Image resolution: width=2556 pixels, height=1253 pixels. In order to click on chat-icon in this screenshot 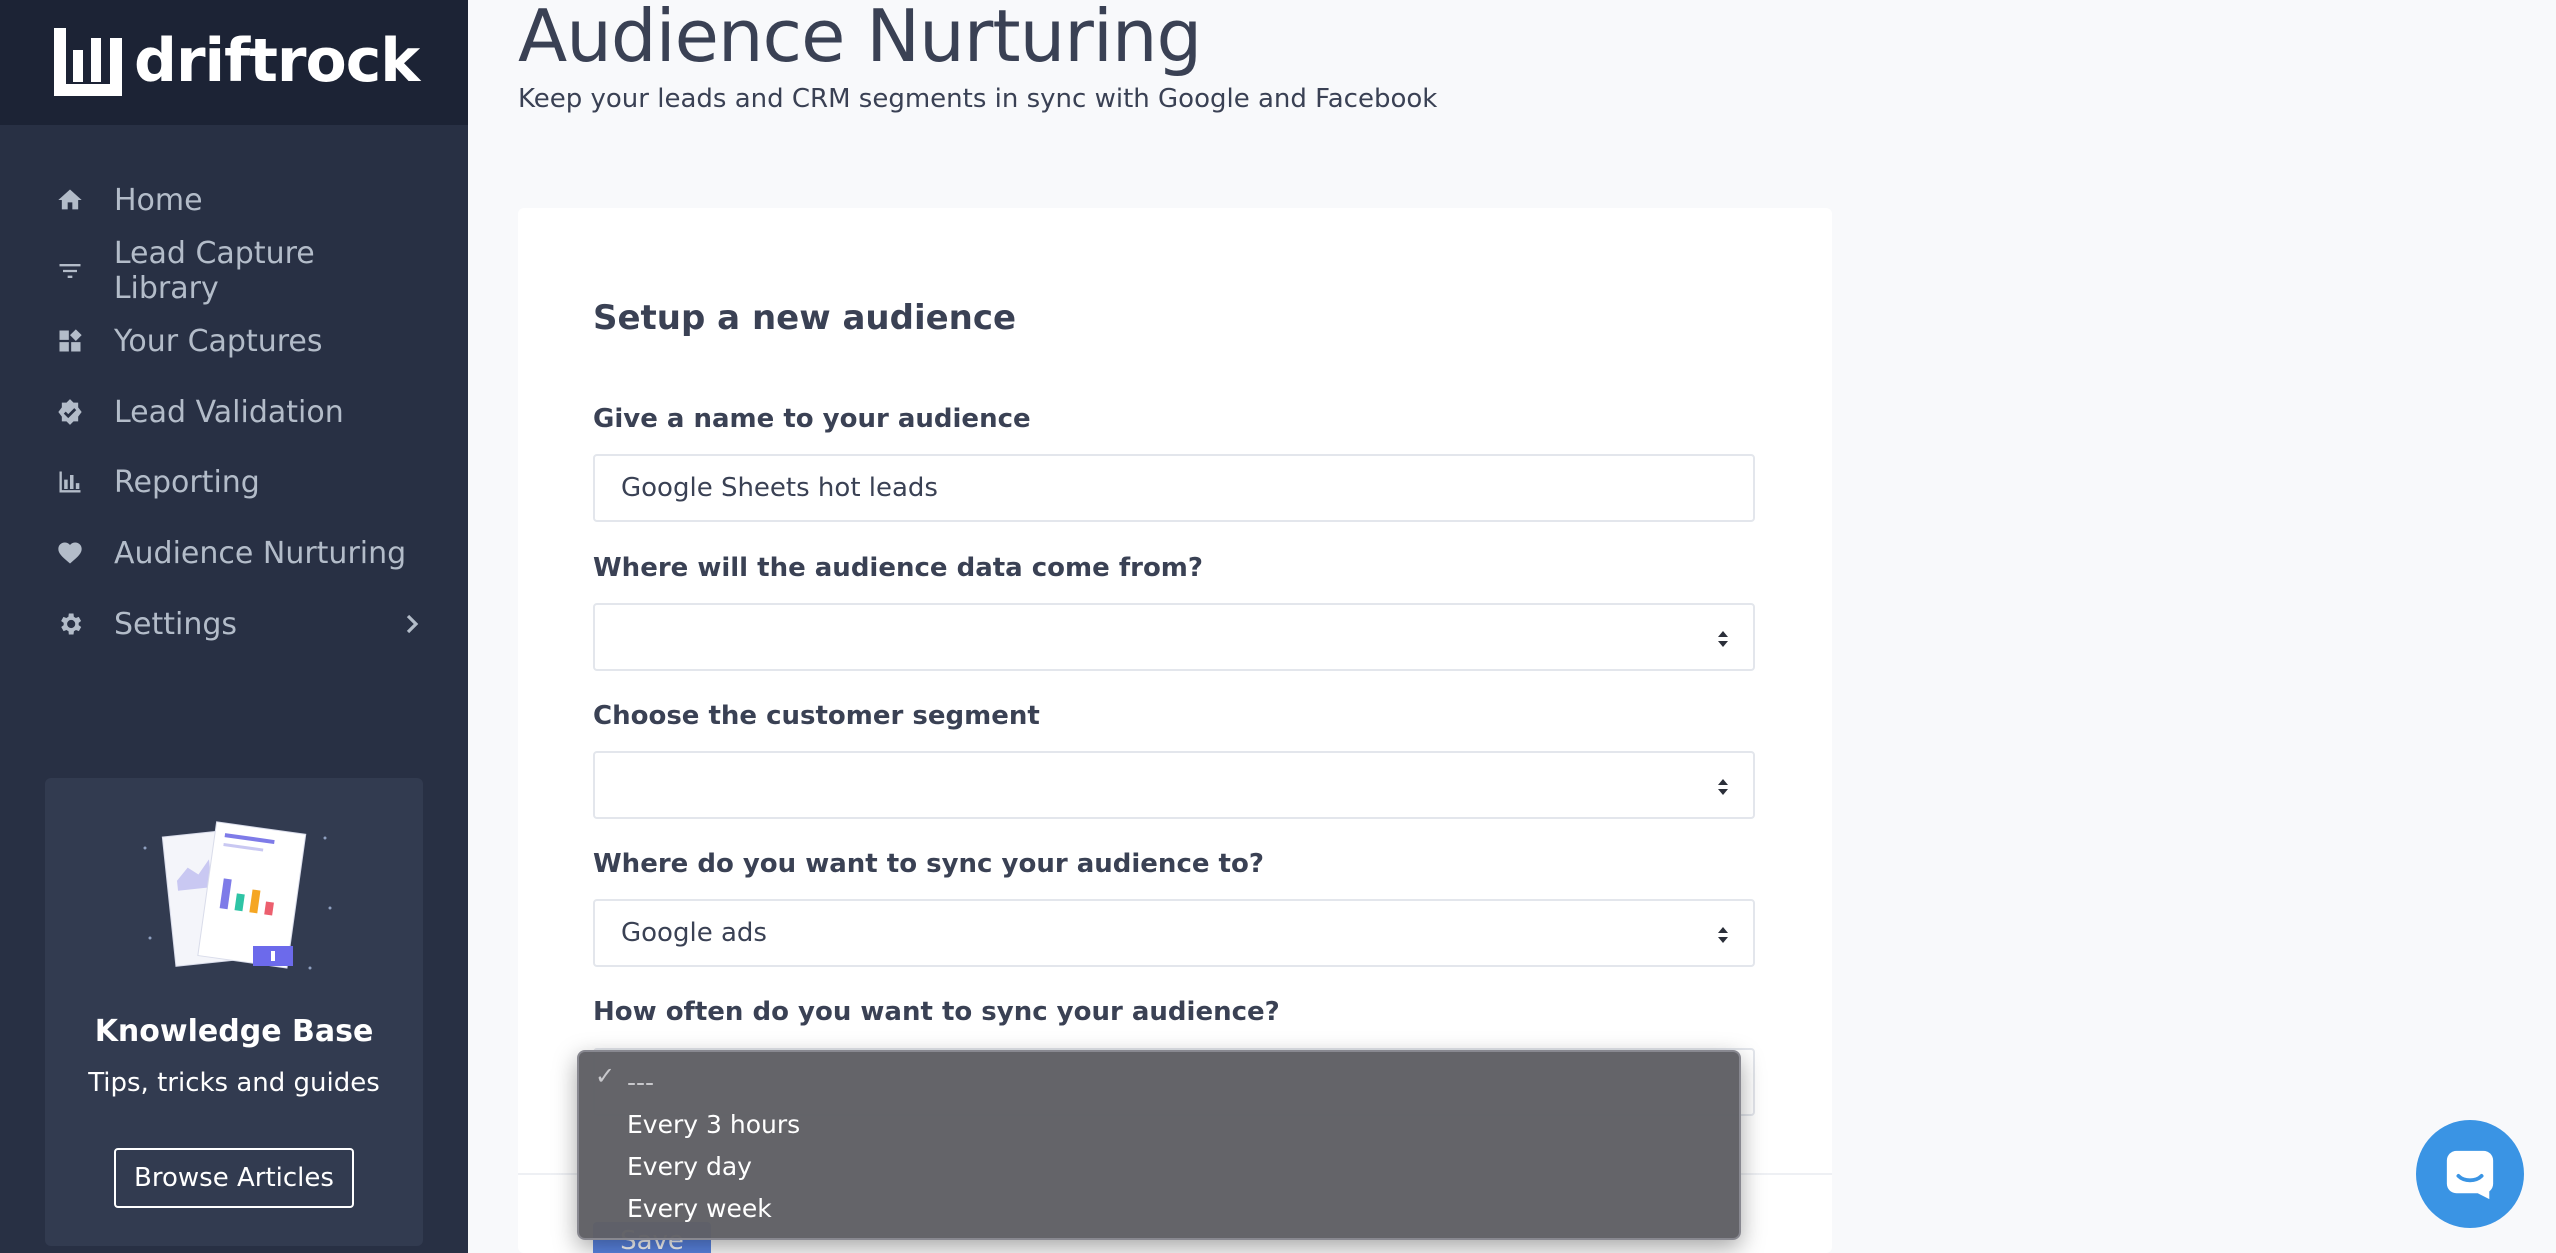, I will do `click(2470, 1175)`.